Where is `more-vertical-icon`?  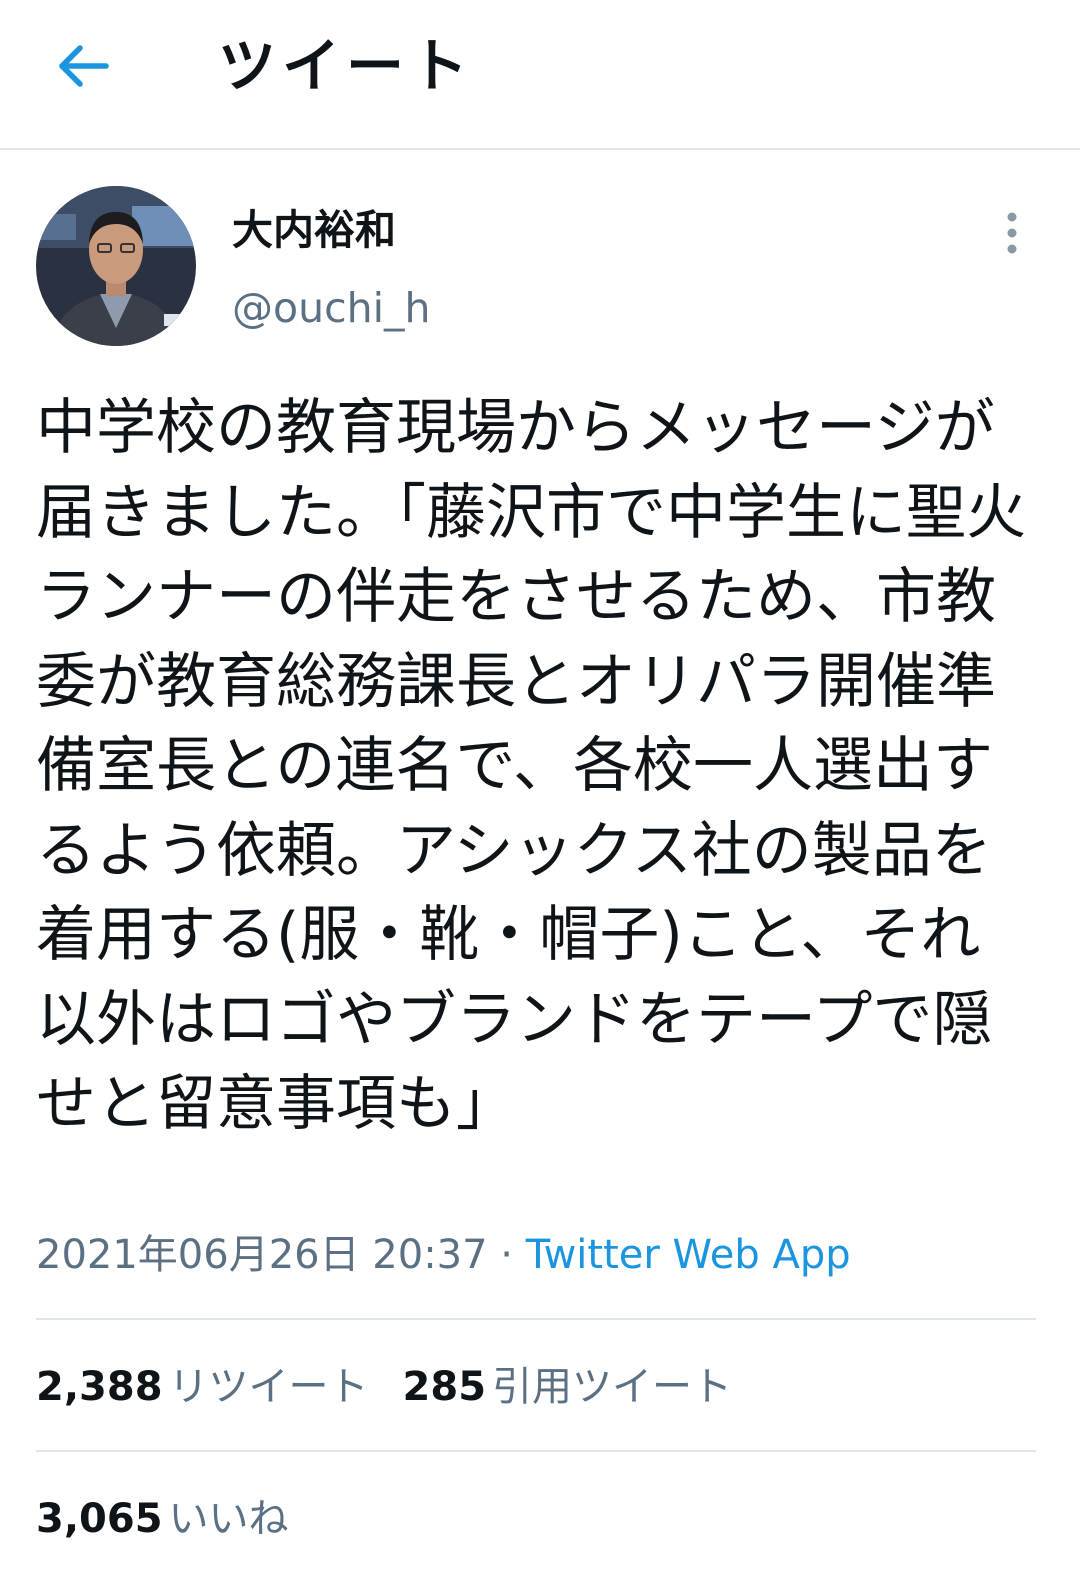 more-vertical-icon is located at coordinates (1012, 233).